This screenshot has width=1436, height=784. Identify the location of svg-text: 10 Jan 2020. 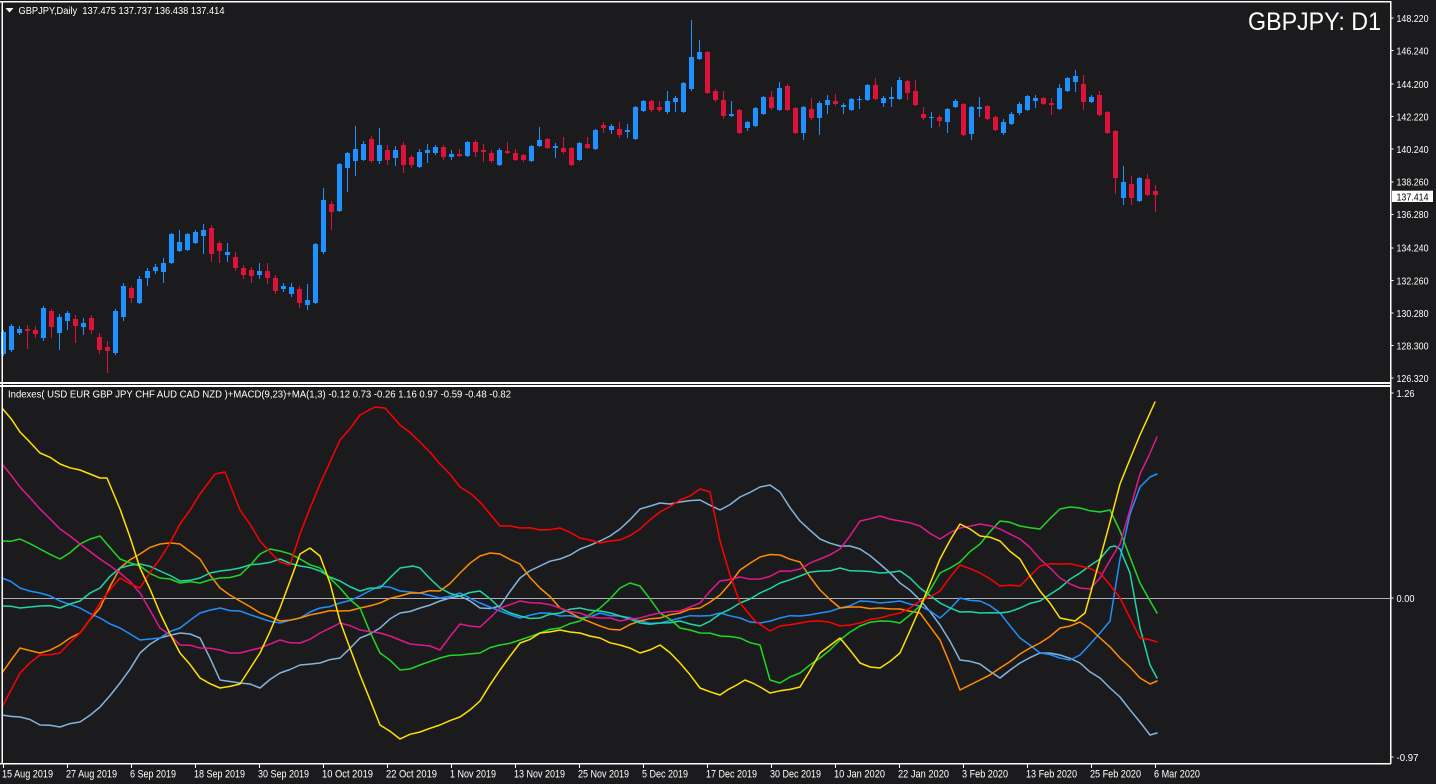
(859, 775).